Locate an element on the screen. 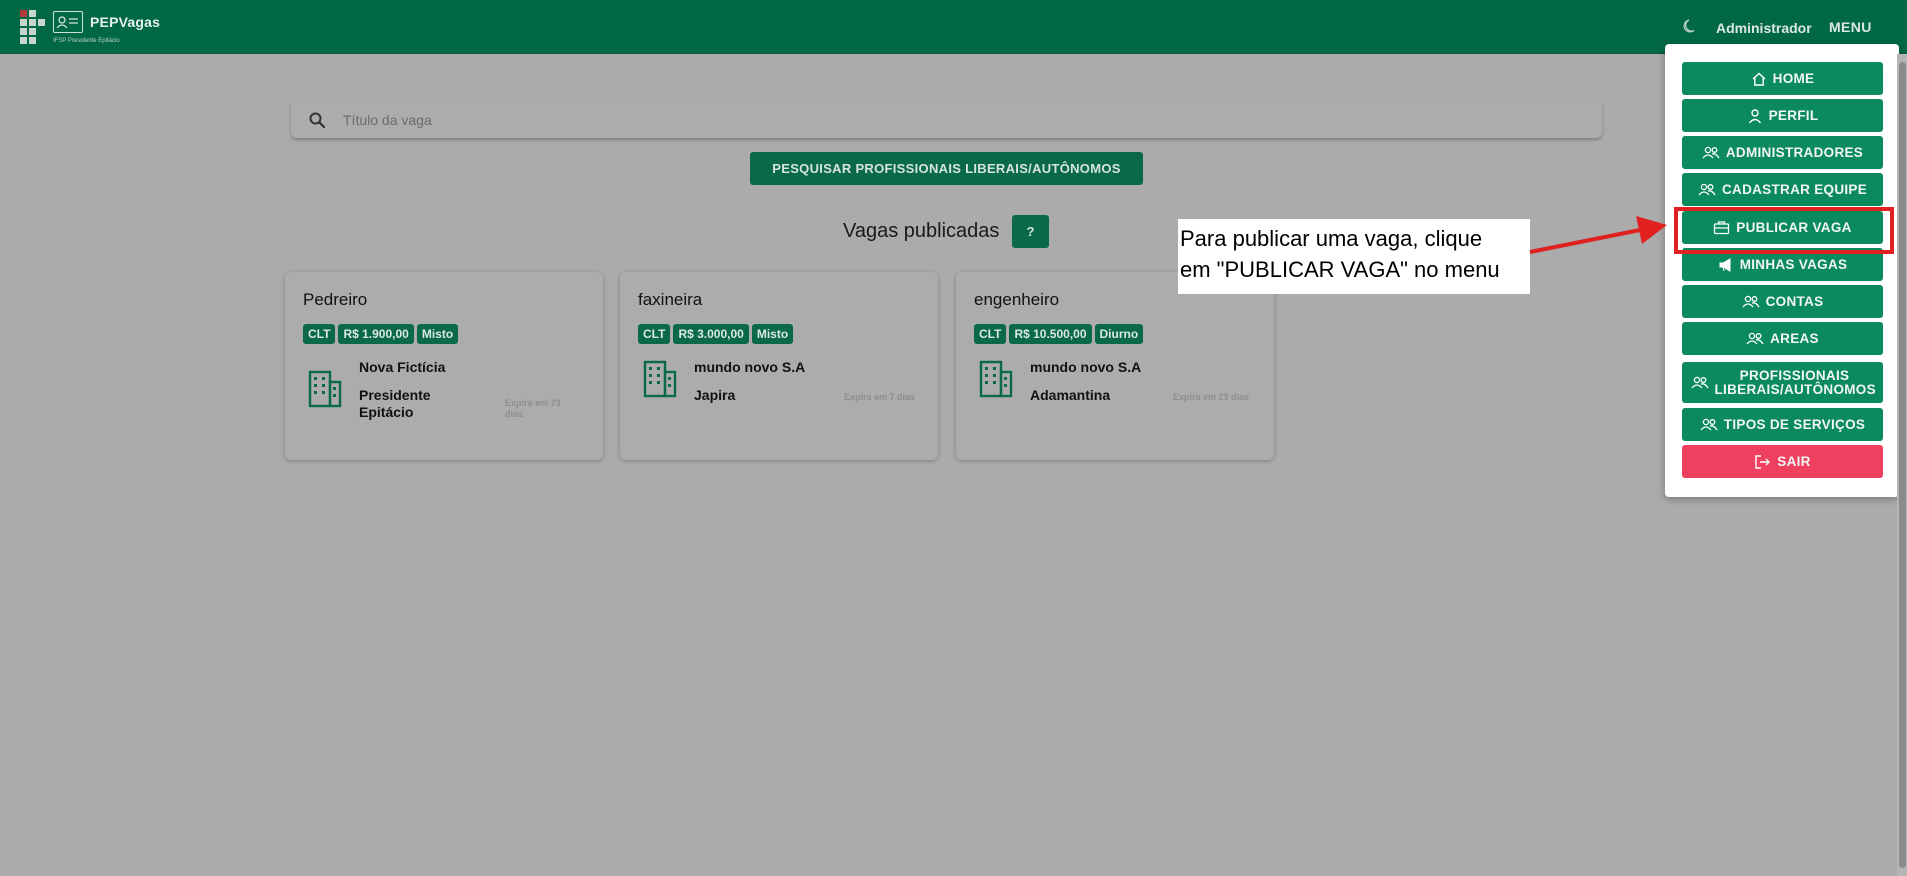 The width and height of the screenshot is (1907, 876). menu-item-home: HOME is located at coordinates (1782, 78).